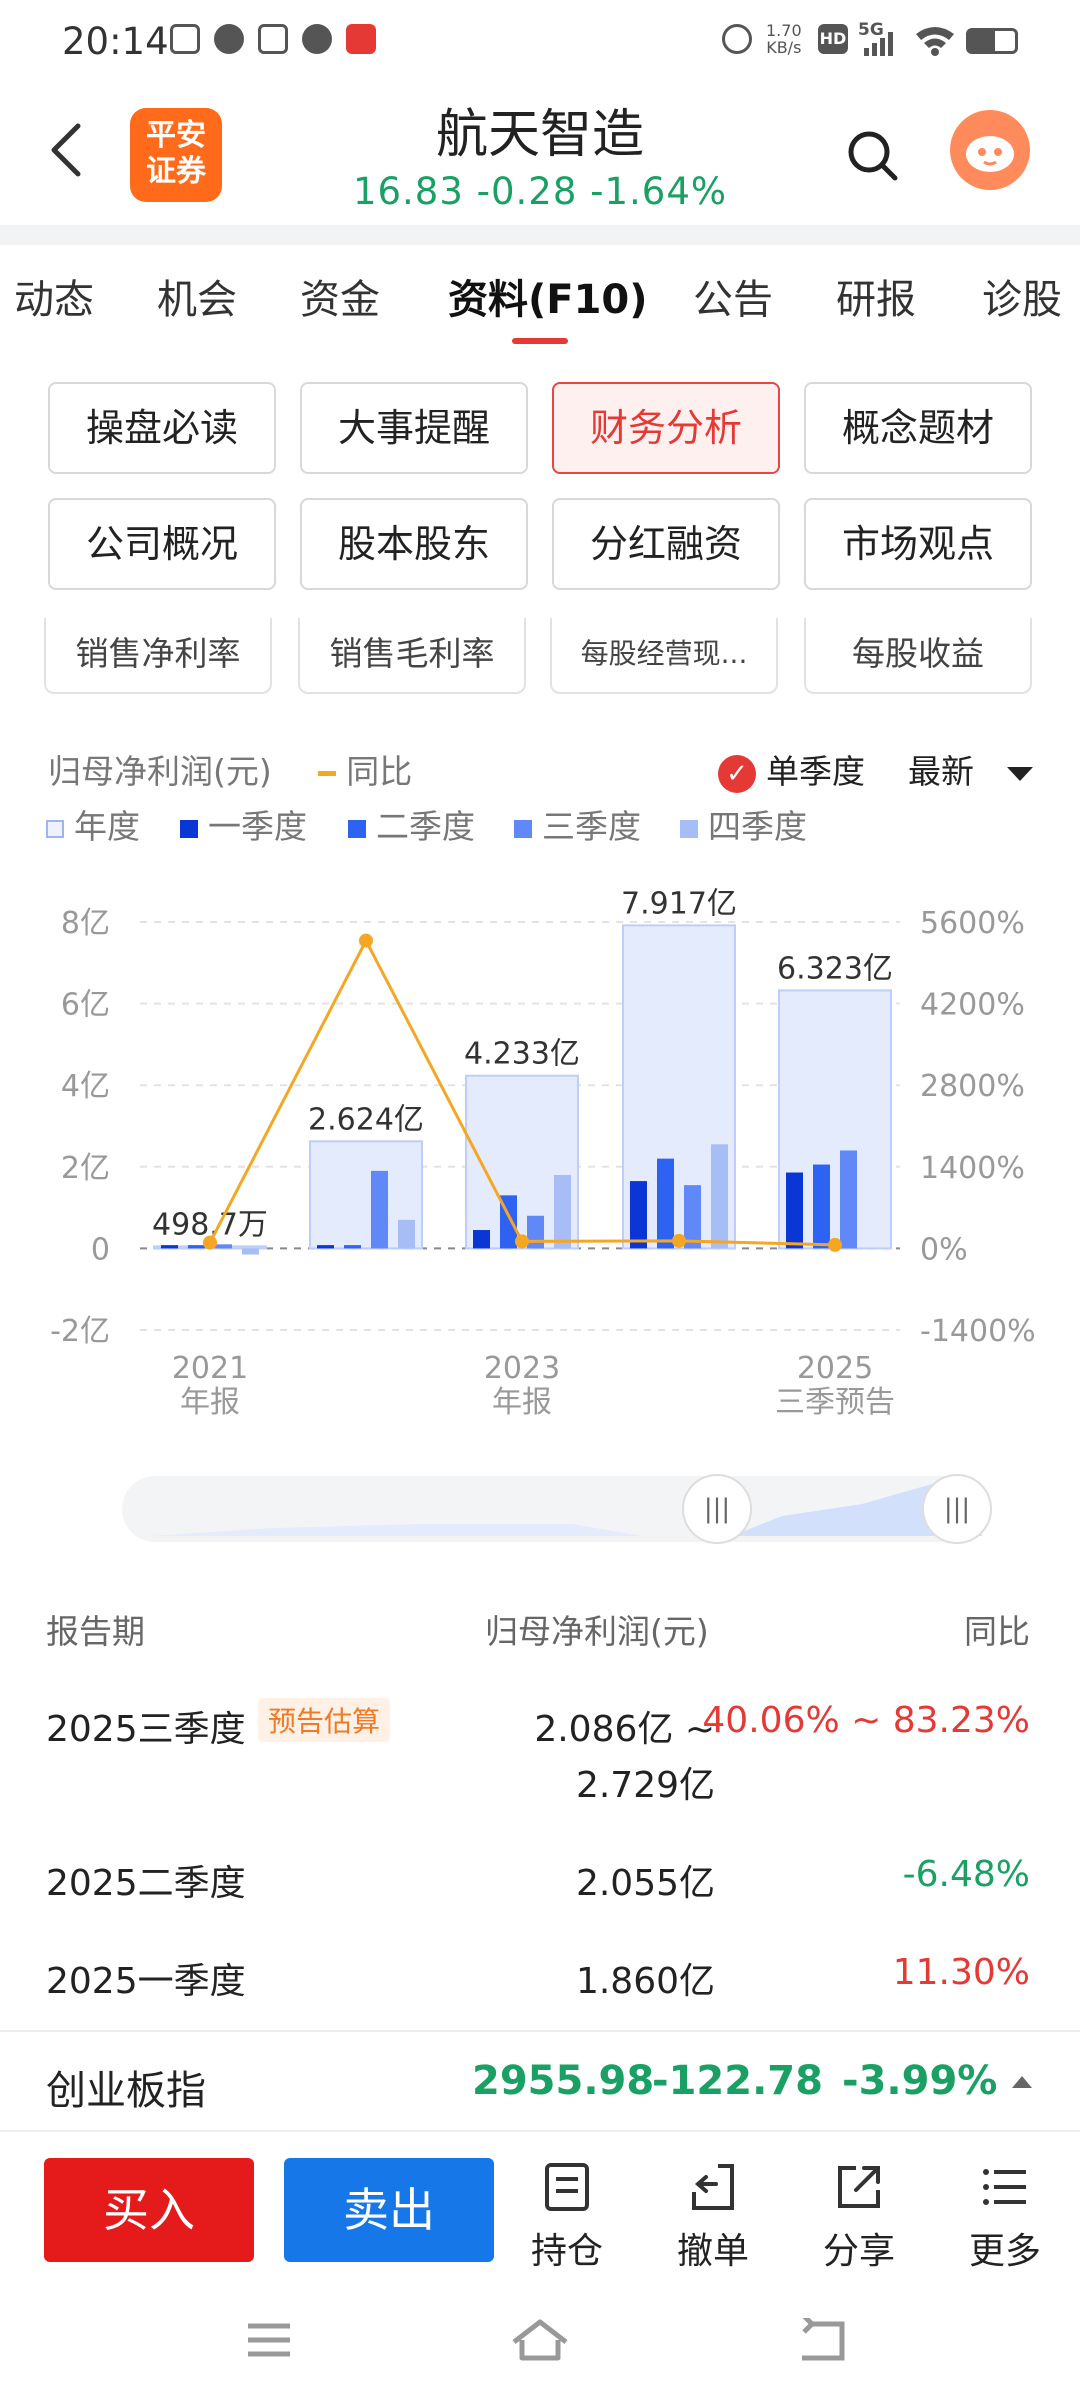 The width and height of the screenshot is (1080, 2408). What do you see at coordinates (966, 1874) in the screenshot?
I see `row-yoy: -6.48%` at bounding box center [966, 1874].